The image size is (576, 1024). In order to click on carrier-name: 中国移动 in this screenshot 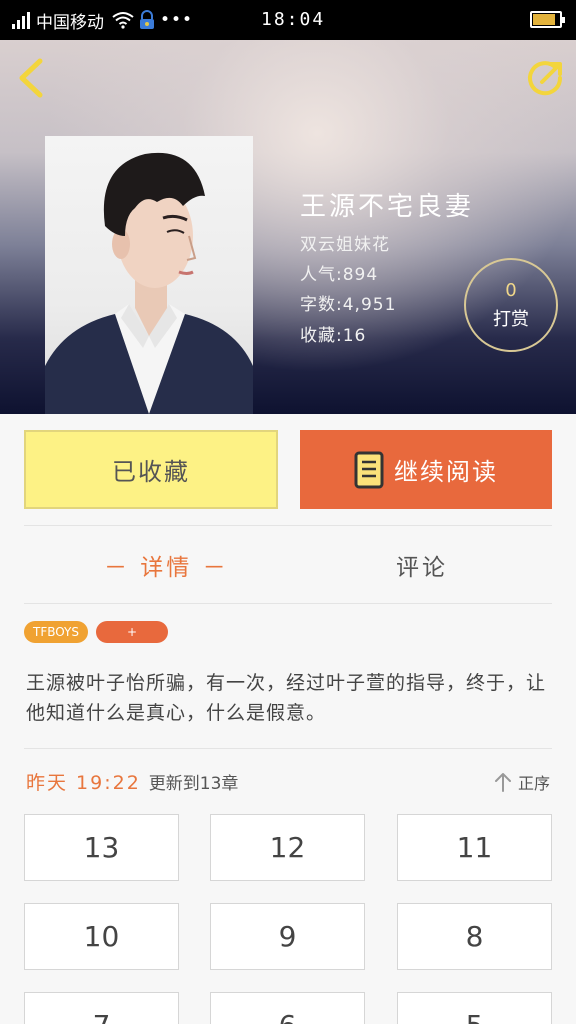, I will do `click(70, 22)`.